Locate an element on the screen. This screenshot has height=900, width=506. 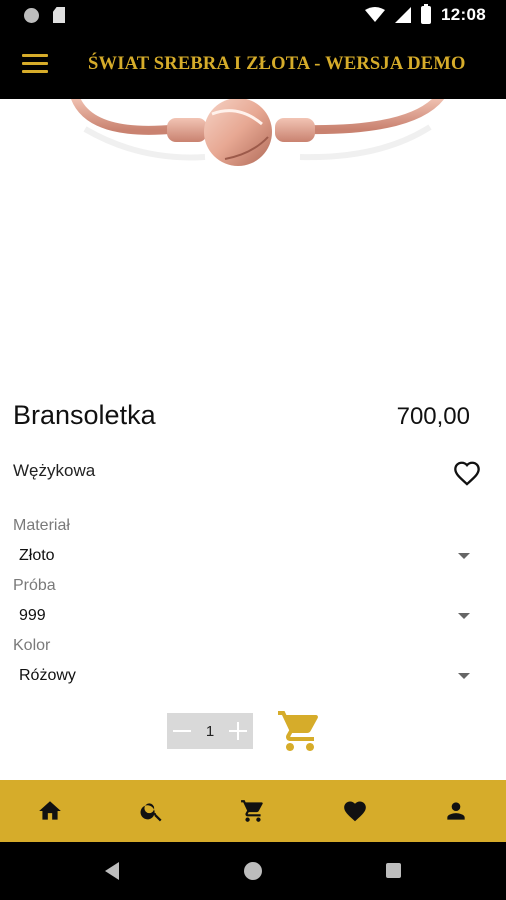
product-name: Bransoletka is located at coordinates (84, 415).